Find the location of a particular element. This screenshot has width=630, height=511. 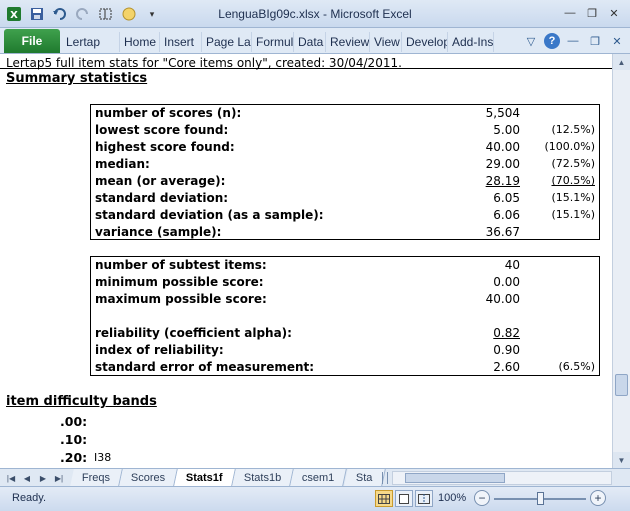

difficulty-bands-title: item difficulty bands is located at coordinates (81, 401).